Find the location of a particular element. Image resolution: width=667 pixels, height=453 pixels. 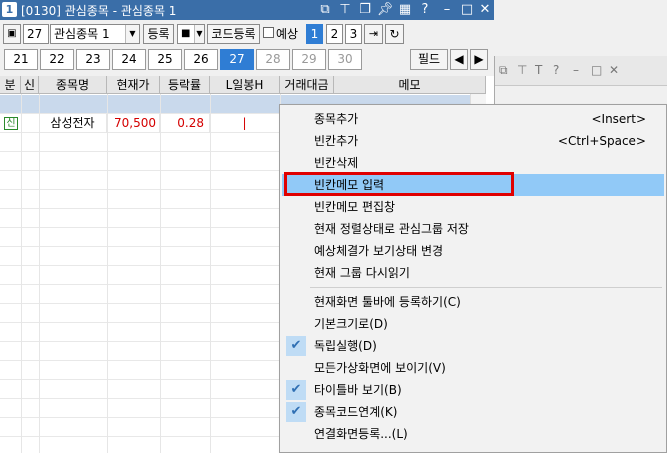

menu-item-show-titlebar: ✔ 타이틀바 보기(B) is located at coordinates (473, 390).